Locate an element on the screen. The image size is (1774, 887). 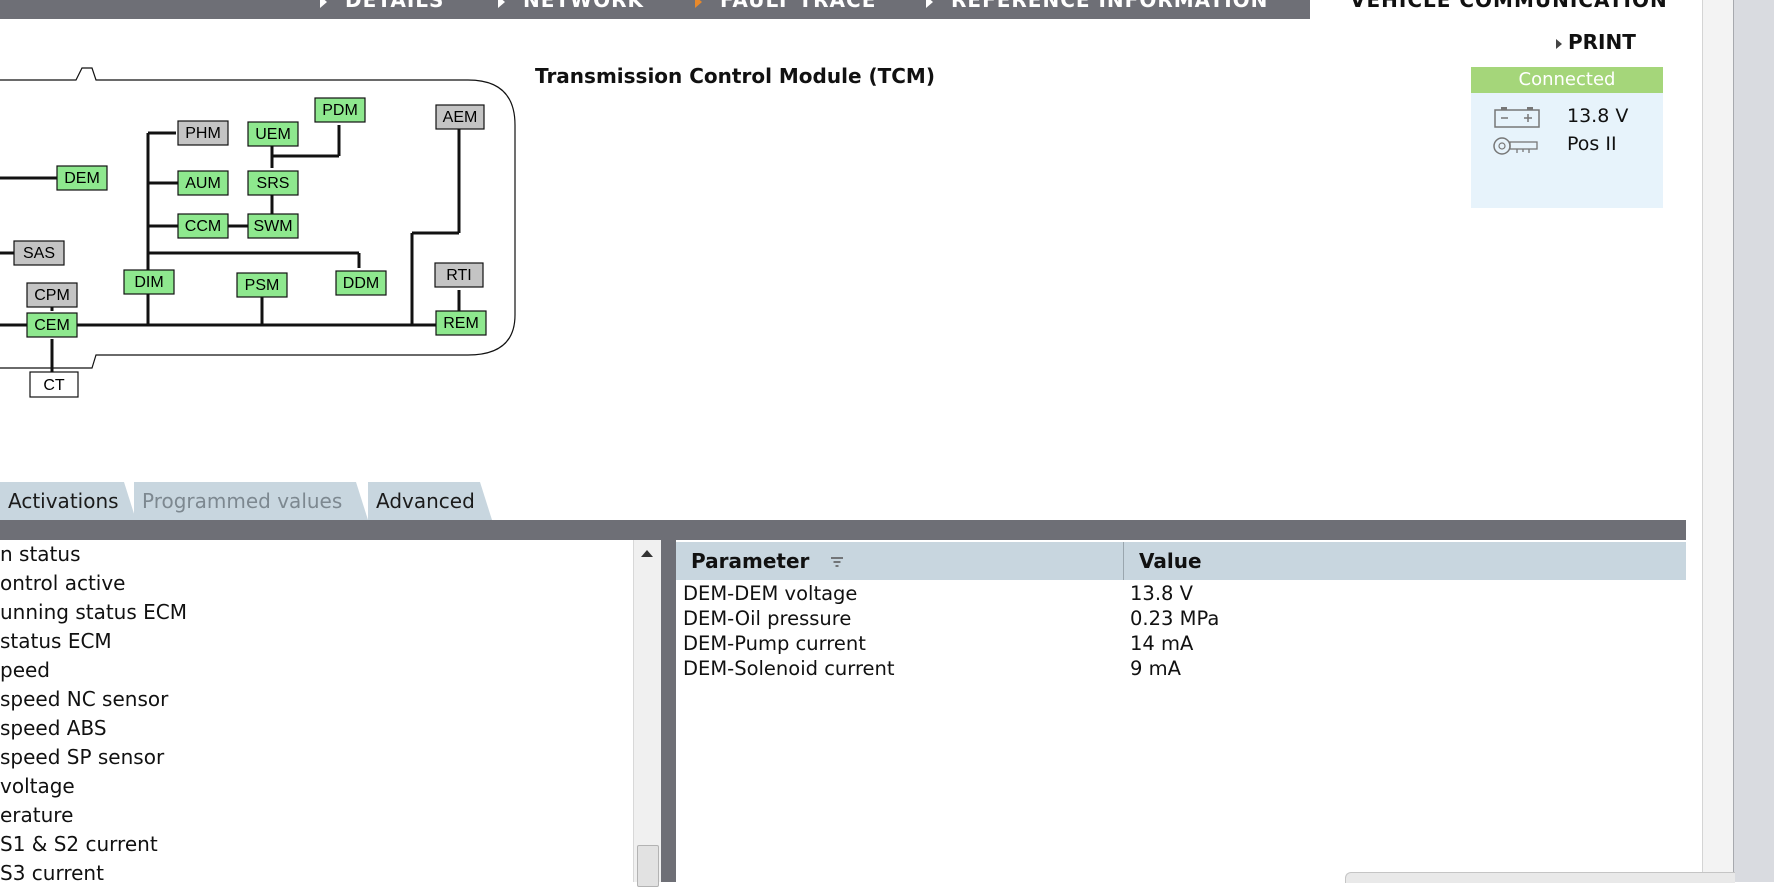
battery-voltage-value: 13.8 V is located at coordinates (1598, 116).